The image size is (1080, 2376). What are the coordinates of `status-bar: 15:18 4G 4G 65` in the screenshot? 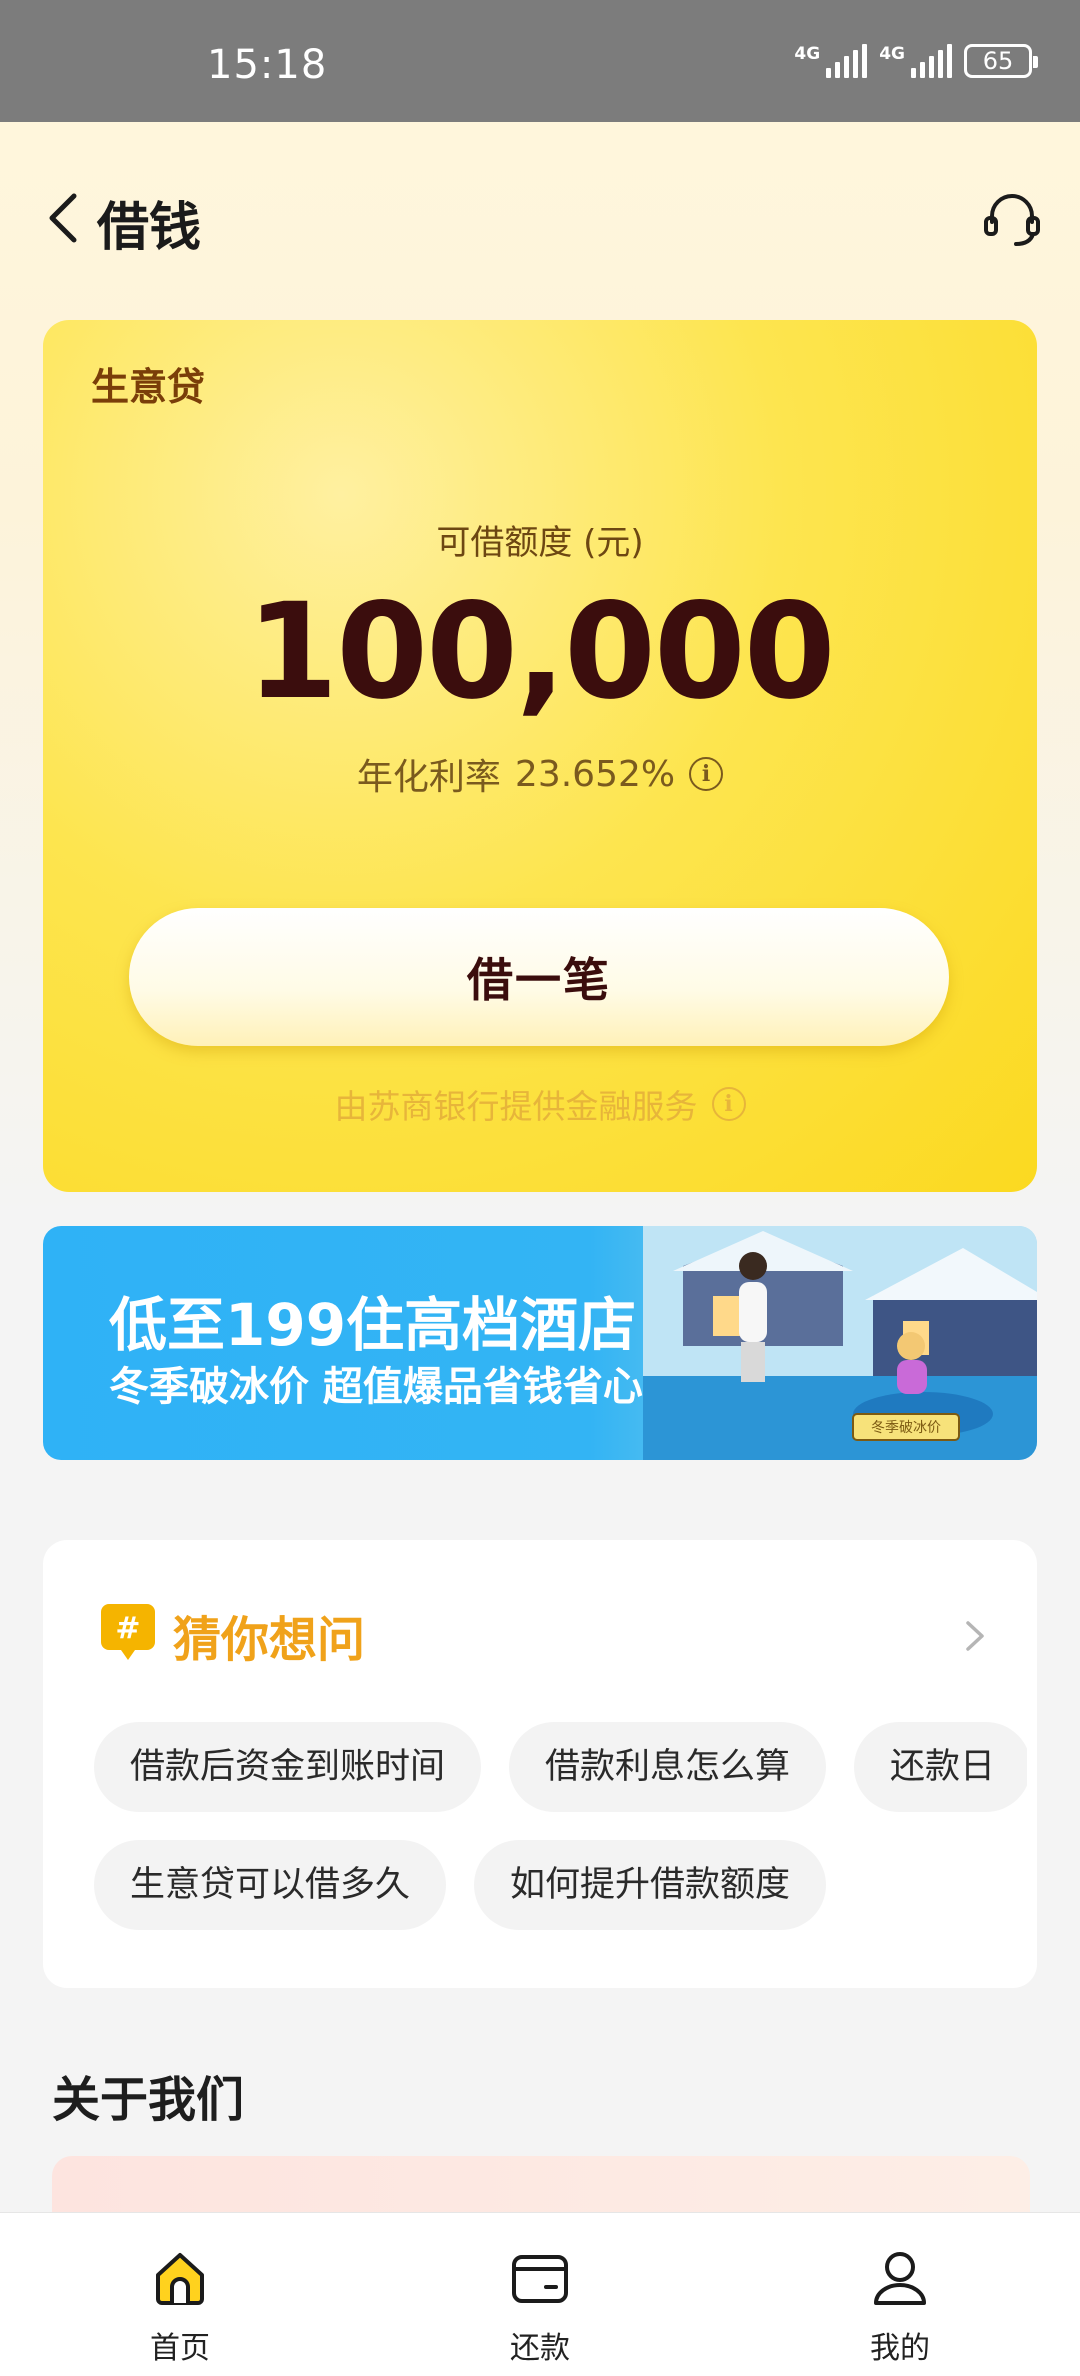 It's located at (540, 61).